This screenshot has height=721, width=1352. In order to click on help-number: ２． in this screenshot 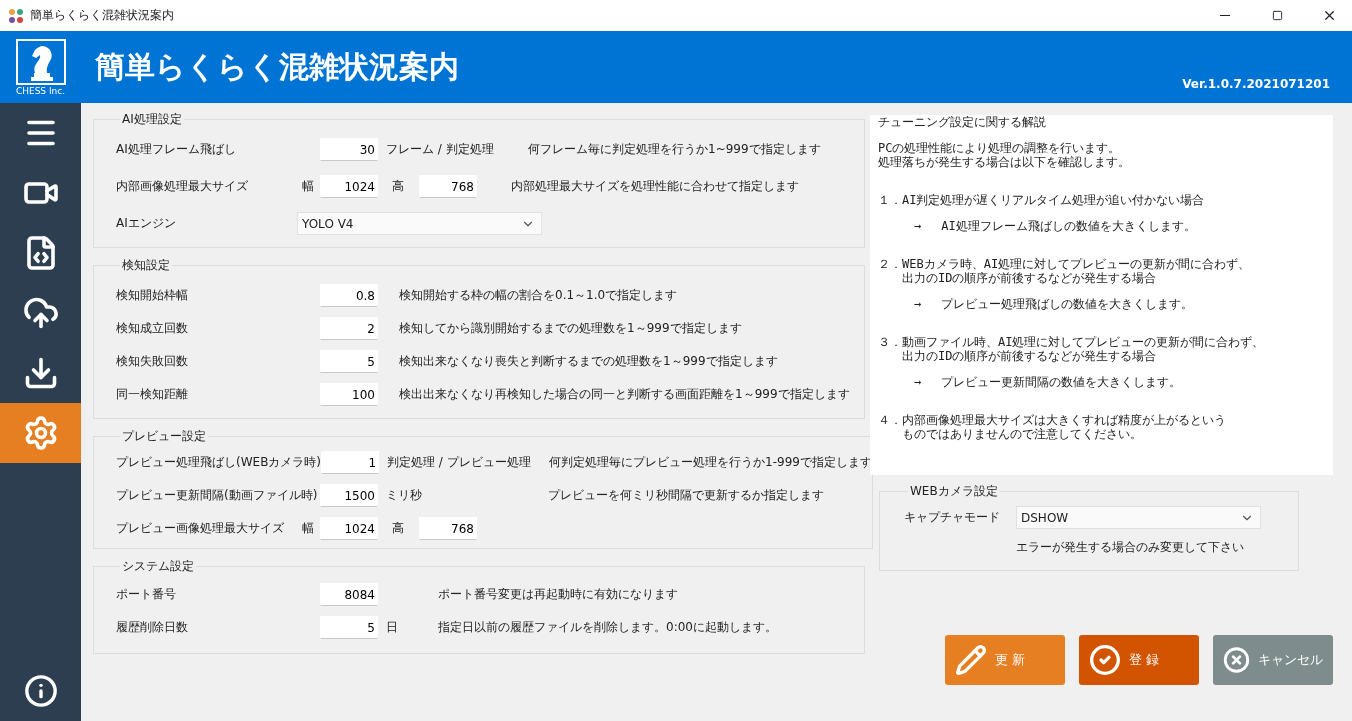, I will do `click(890, 265)`.